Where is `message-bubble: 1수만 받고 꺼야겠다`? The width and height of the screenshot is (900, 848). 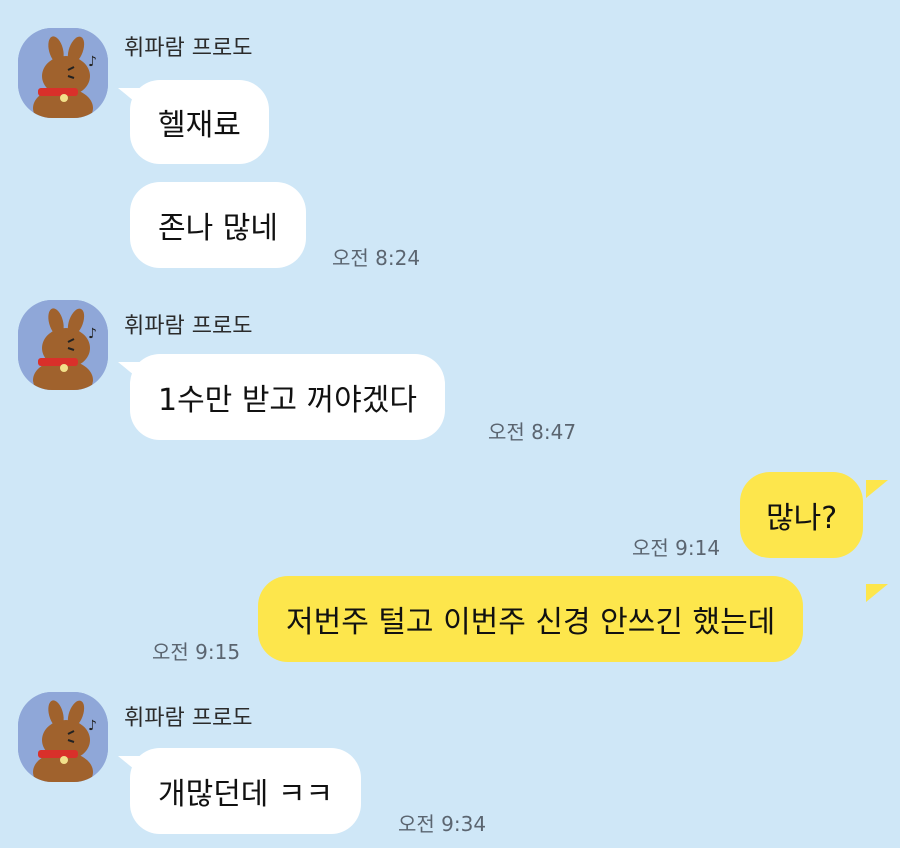 message-bubble: 1수만 받고 꺼야겠다 is located at coordinates (287, 397).